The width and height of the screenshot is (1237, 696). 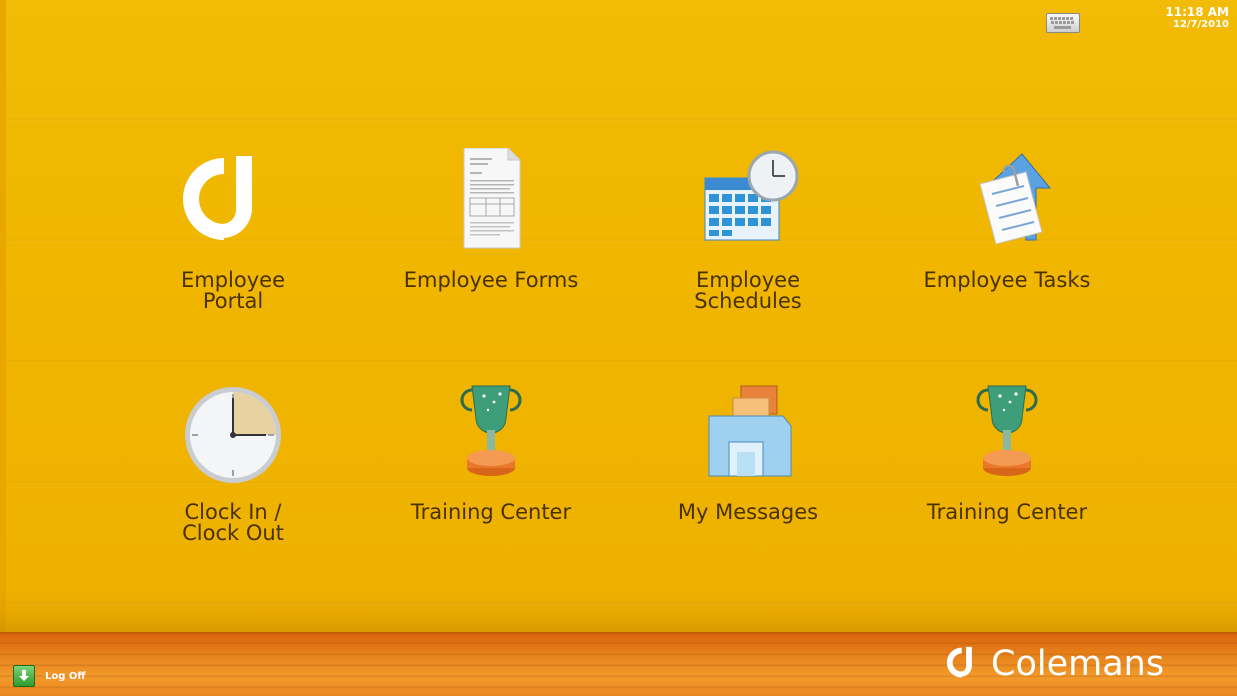 I want to click on download-arrow-icon, so click(x=24, y=676).